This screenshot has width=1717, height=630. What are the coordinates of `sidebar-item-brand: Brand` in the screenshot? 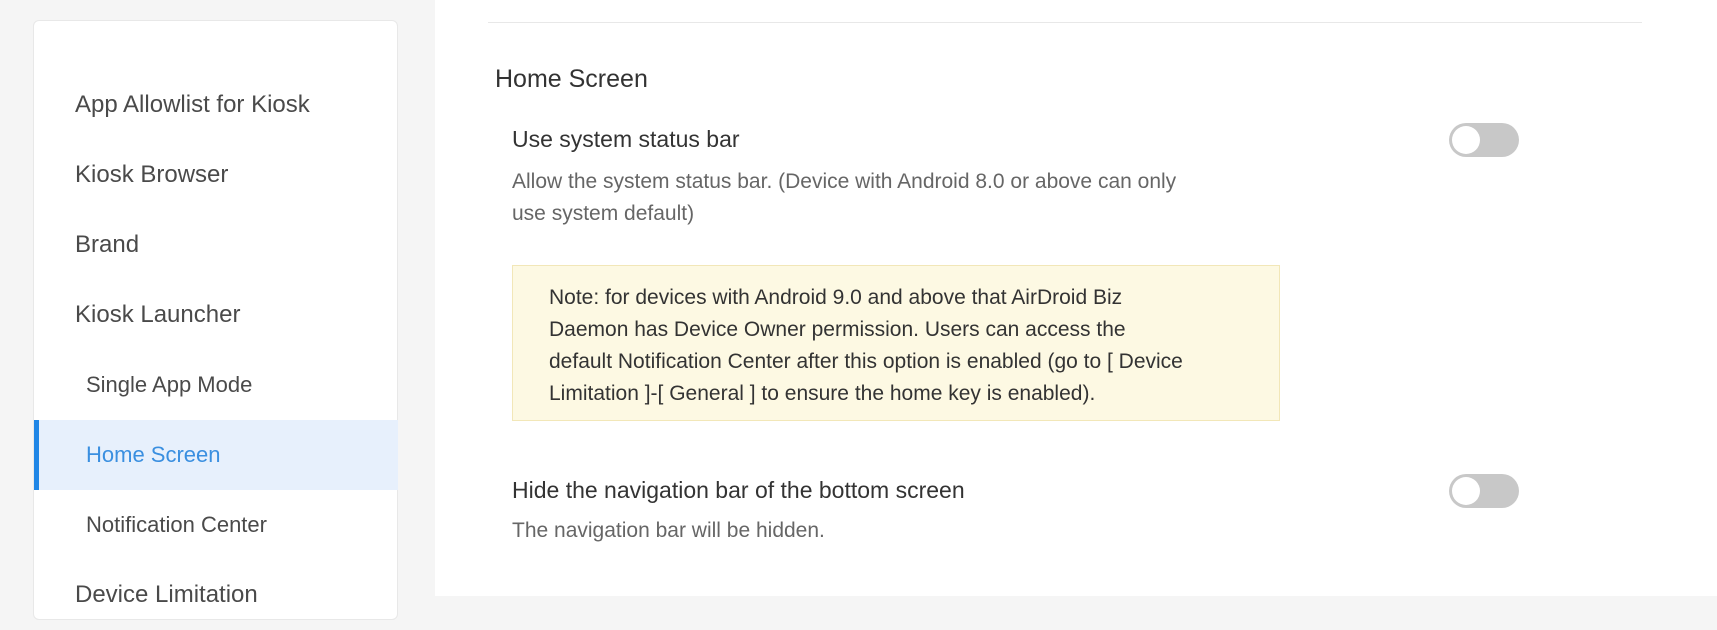 It's located at (216, 245).